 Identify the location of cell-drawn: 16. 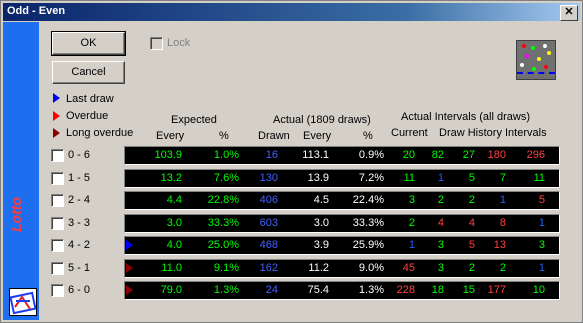
(271, 155).